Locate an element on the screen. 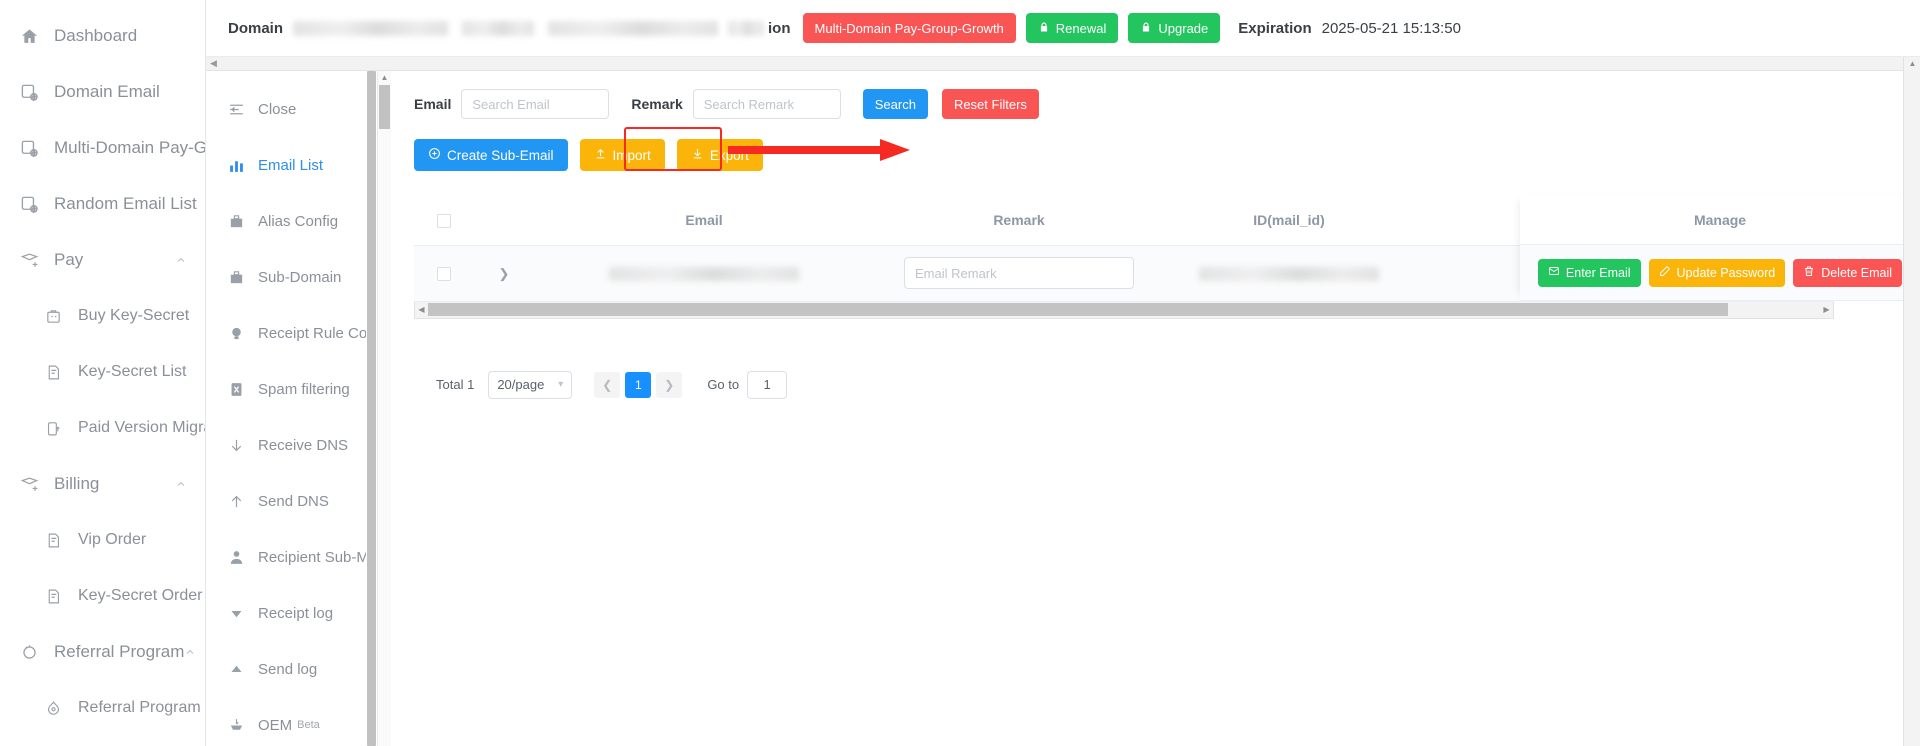 This screenshot has height=746, width=1920. update-password-button: Update Password is located at coordinates (1717, 272).